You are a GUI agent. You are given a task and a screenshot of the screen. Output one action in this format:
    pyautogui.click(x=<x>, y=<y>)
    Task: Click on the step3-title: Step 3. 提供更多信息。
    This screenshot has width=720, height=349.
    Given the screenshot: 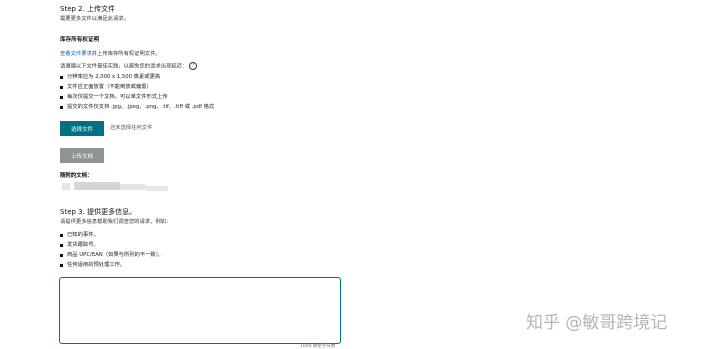 What is the action you would take?
    pyautogui.click(x=98, y=212)
    